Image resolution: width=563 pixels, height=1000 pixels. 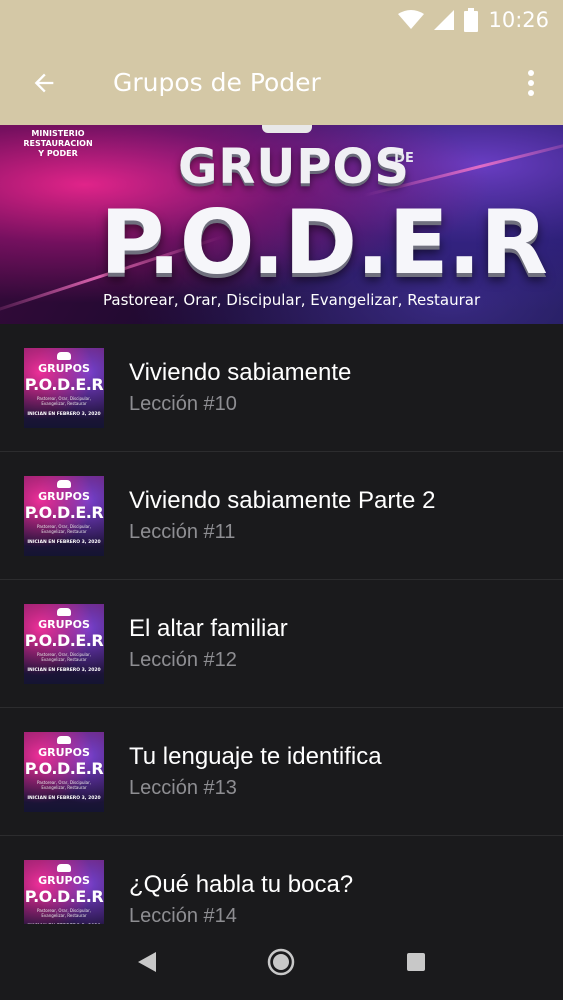 I want to click on app-bar: Grupos de Poder, so click(x=281, y=82).